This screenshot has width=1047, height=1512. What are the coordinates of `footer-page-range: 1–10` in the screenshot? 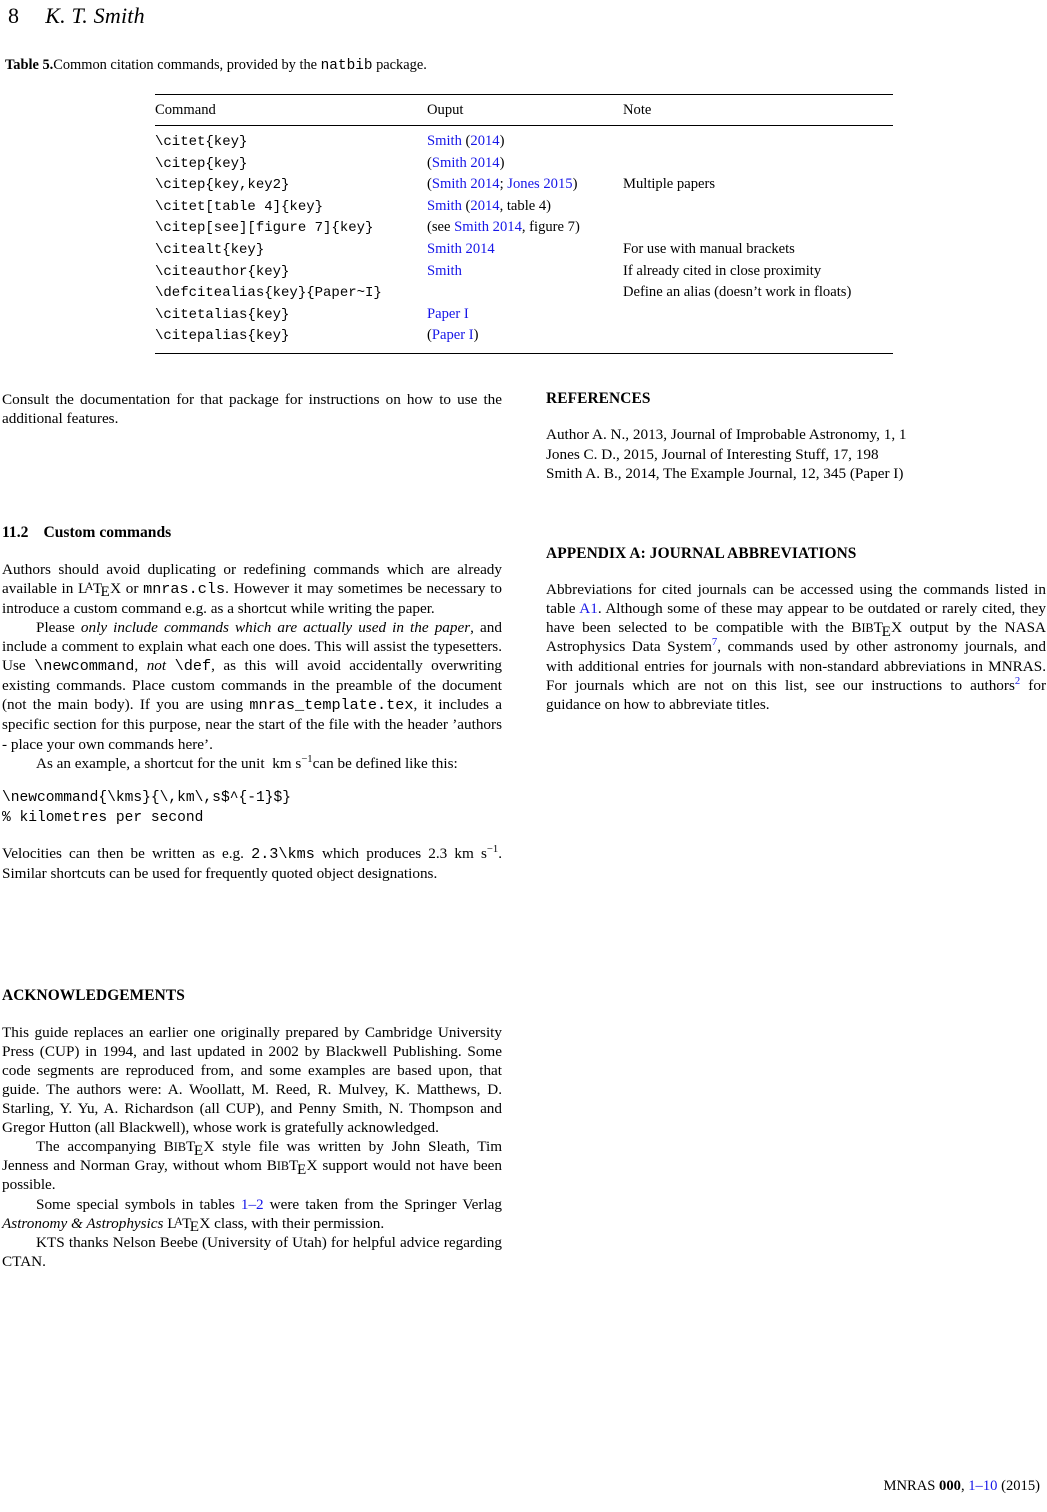 It's located at (983, 1486).